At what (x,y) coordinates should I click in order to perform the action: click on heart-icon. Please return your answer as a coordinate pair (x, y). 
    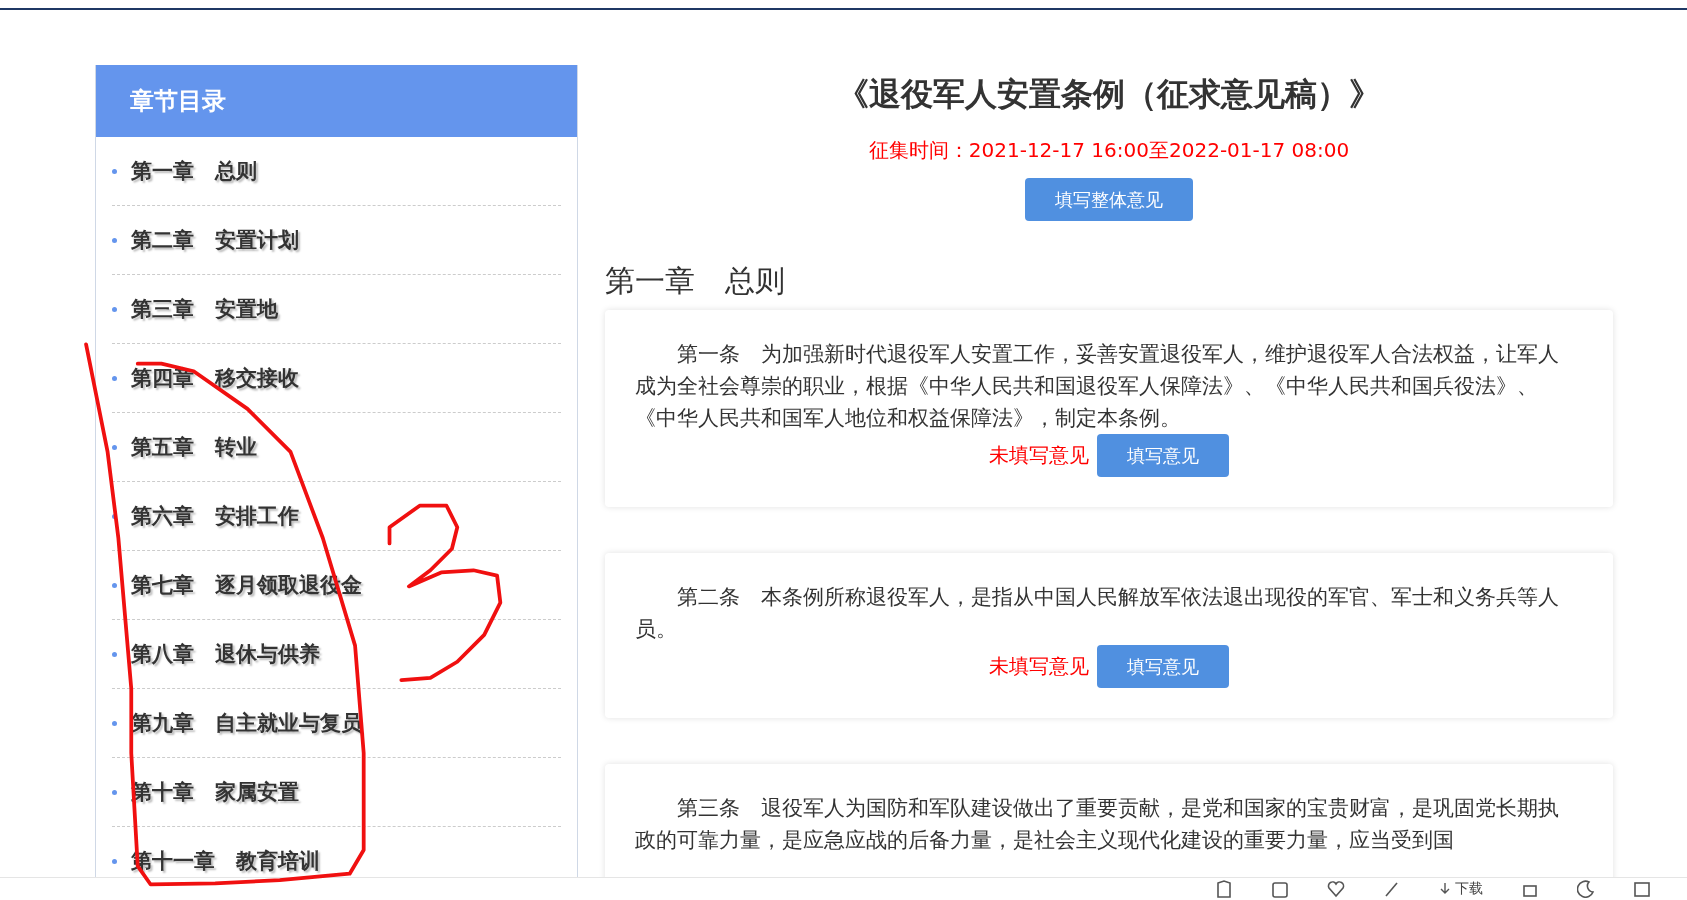
    Looking at the image, I should click on (1336, 889).